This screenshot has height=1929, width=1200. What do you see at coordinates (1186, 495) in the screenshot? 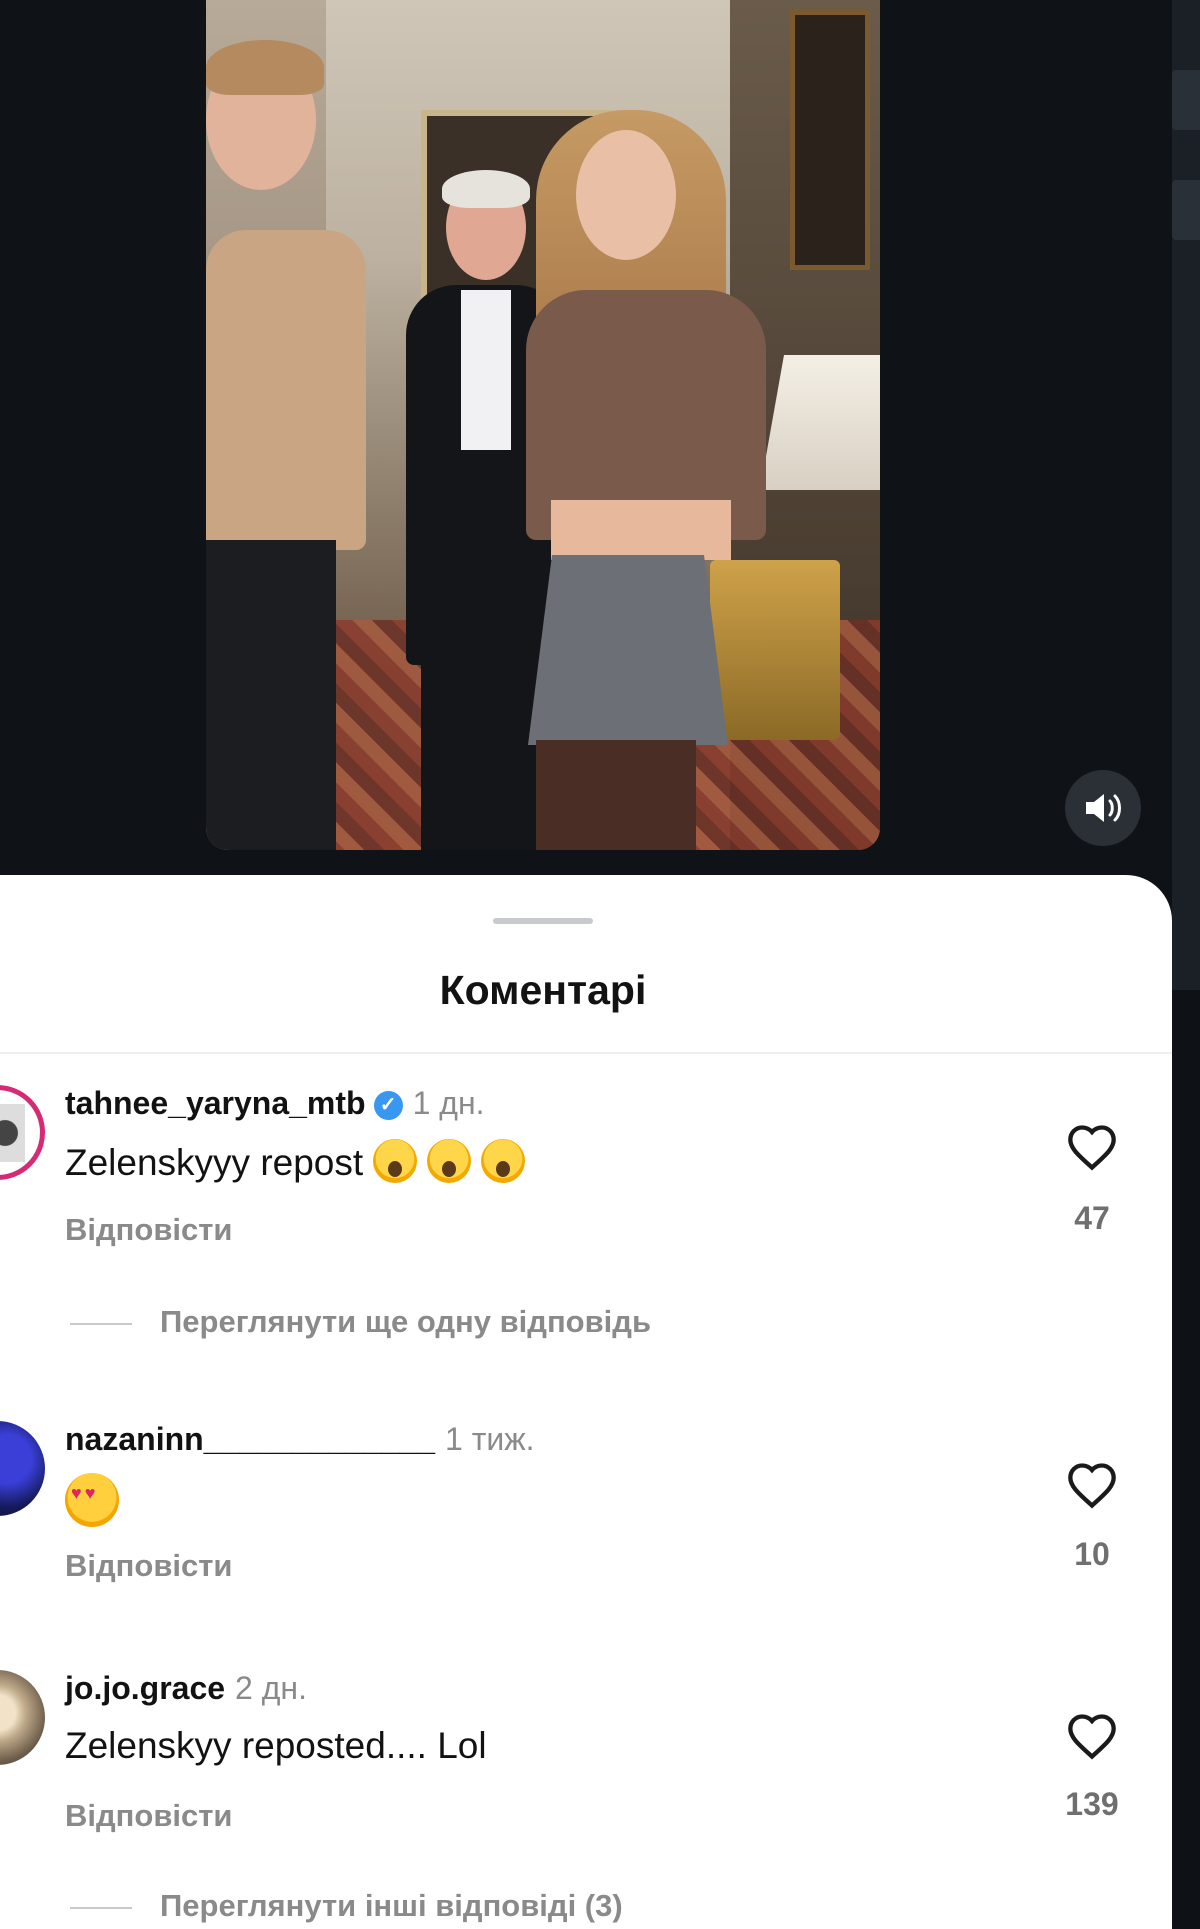
I see `side-panel-edge` at bounding box center [1186, 495].